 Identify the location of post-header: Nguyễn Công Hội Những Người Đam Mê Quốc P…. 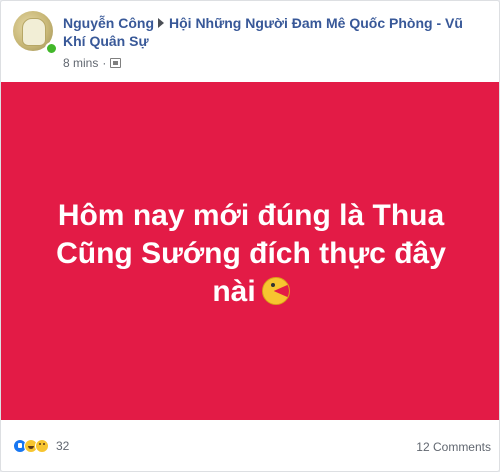
(253, 42).